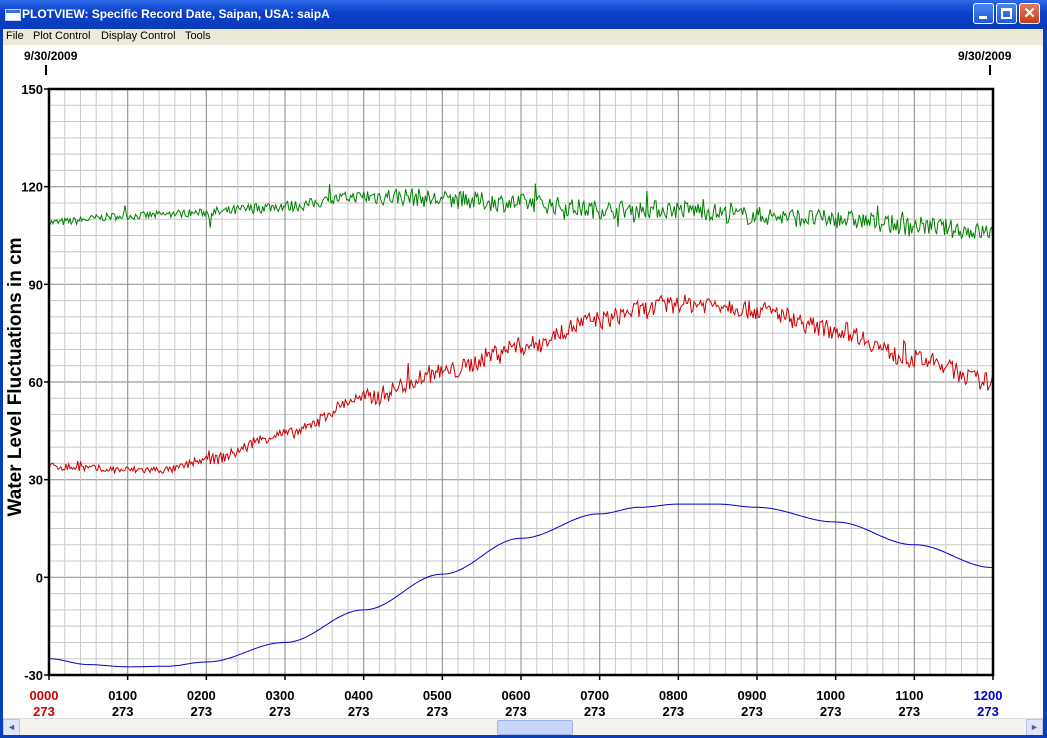  Describe the element at coordinates (36, 284) in the screenshot. I see `y-tick-label: 90` at that location.